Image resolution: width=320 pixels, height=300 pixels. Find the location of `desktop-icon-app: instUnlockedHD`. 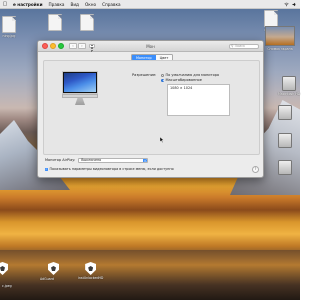

desktop-icon-app: instUnlockedHD is located at coordinates (90, 271).